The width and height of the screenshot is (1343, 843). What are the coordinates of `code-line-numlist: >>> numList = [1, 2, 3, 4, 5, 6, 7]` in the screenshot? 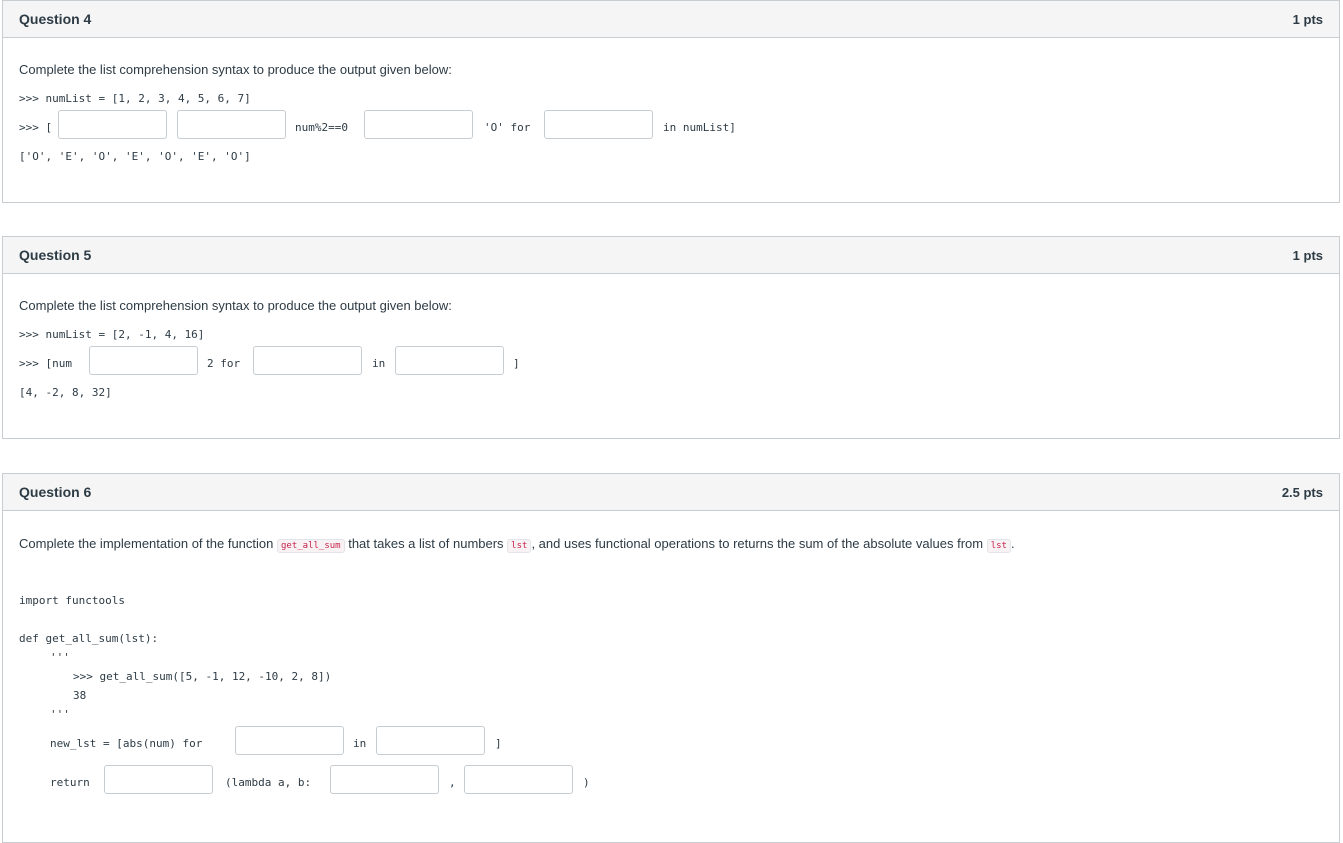 It's located at (135, 98).